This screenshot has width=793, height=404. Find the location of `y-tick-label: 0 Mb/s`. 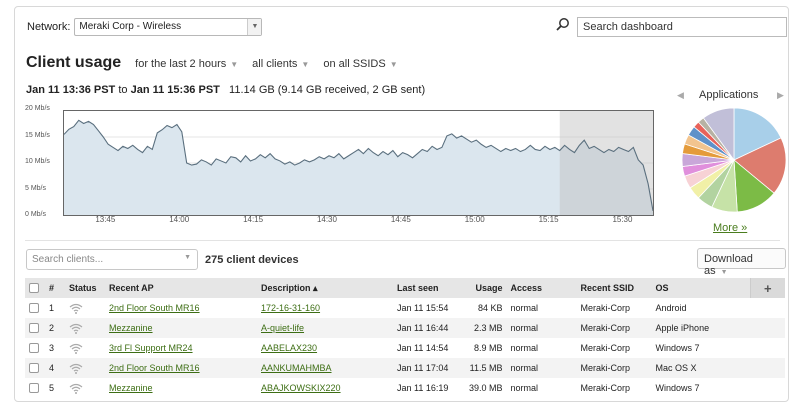

y-tick-label: 0 Mb/s is located at coordinates (36, 214).